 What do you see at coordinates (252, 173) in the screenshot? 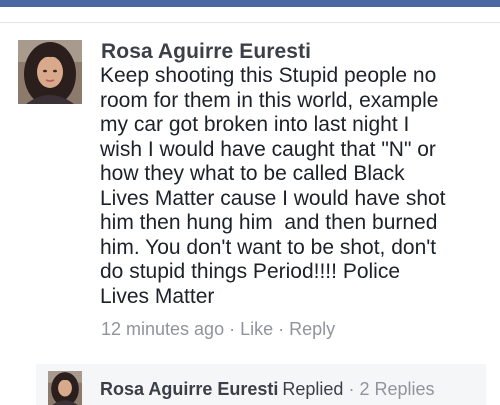
I see `comment-text-line: how they what to be called Black` at bounding box center [252, 173].